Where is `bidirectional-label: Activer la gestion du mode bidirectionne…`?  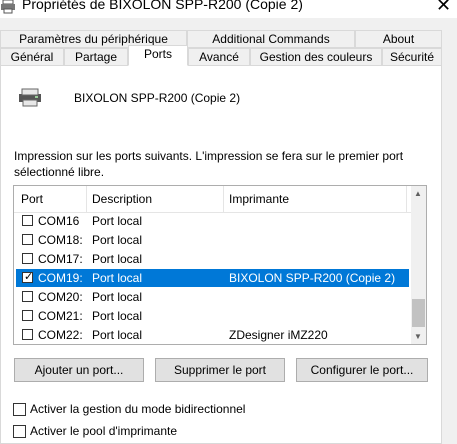 bidirectional-label: Activer la gestion du mode bidirectionne… is located at coordinates (137, 409).